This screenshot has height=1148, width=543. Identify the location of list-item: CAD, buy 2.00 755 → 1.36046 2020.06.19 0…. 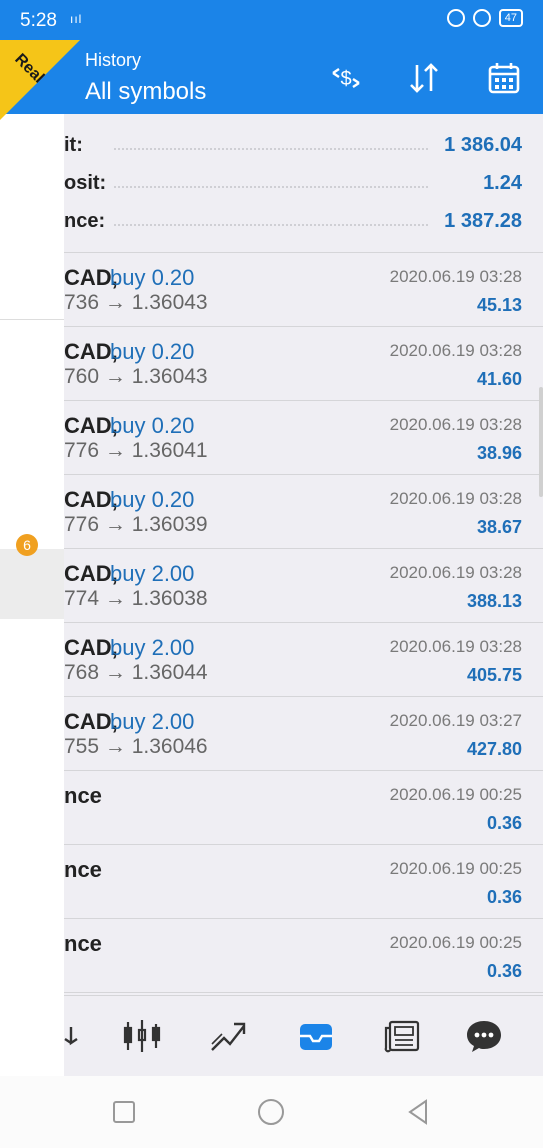
(303, 734).